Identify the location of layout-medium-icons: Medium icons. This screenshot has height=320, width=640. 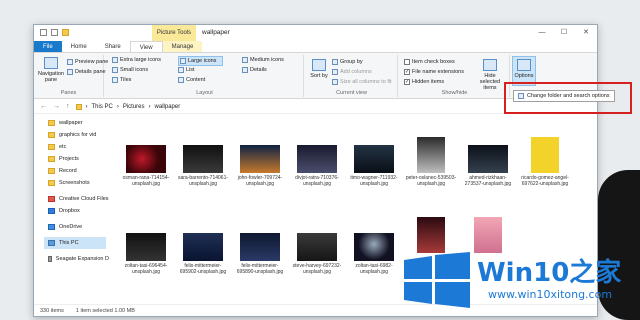
(263, 60).